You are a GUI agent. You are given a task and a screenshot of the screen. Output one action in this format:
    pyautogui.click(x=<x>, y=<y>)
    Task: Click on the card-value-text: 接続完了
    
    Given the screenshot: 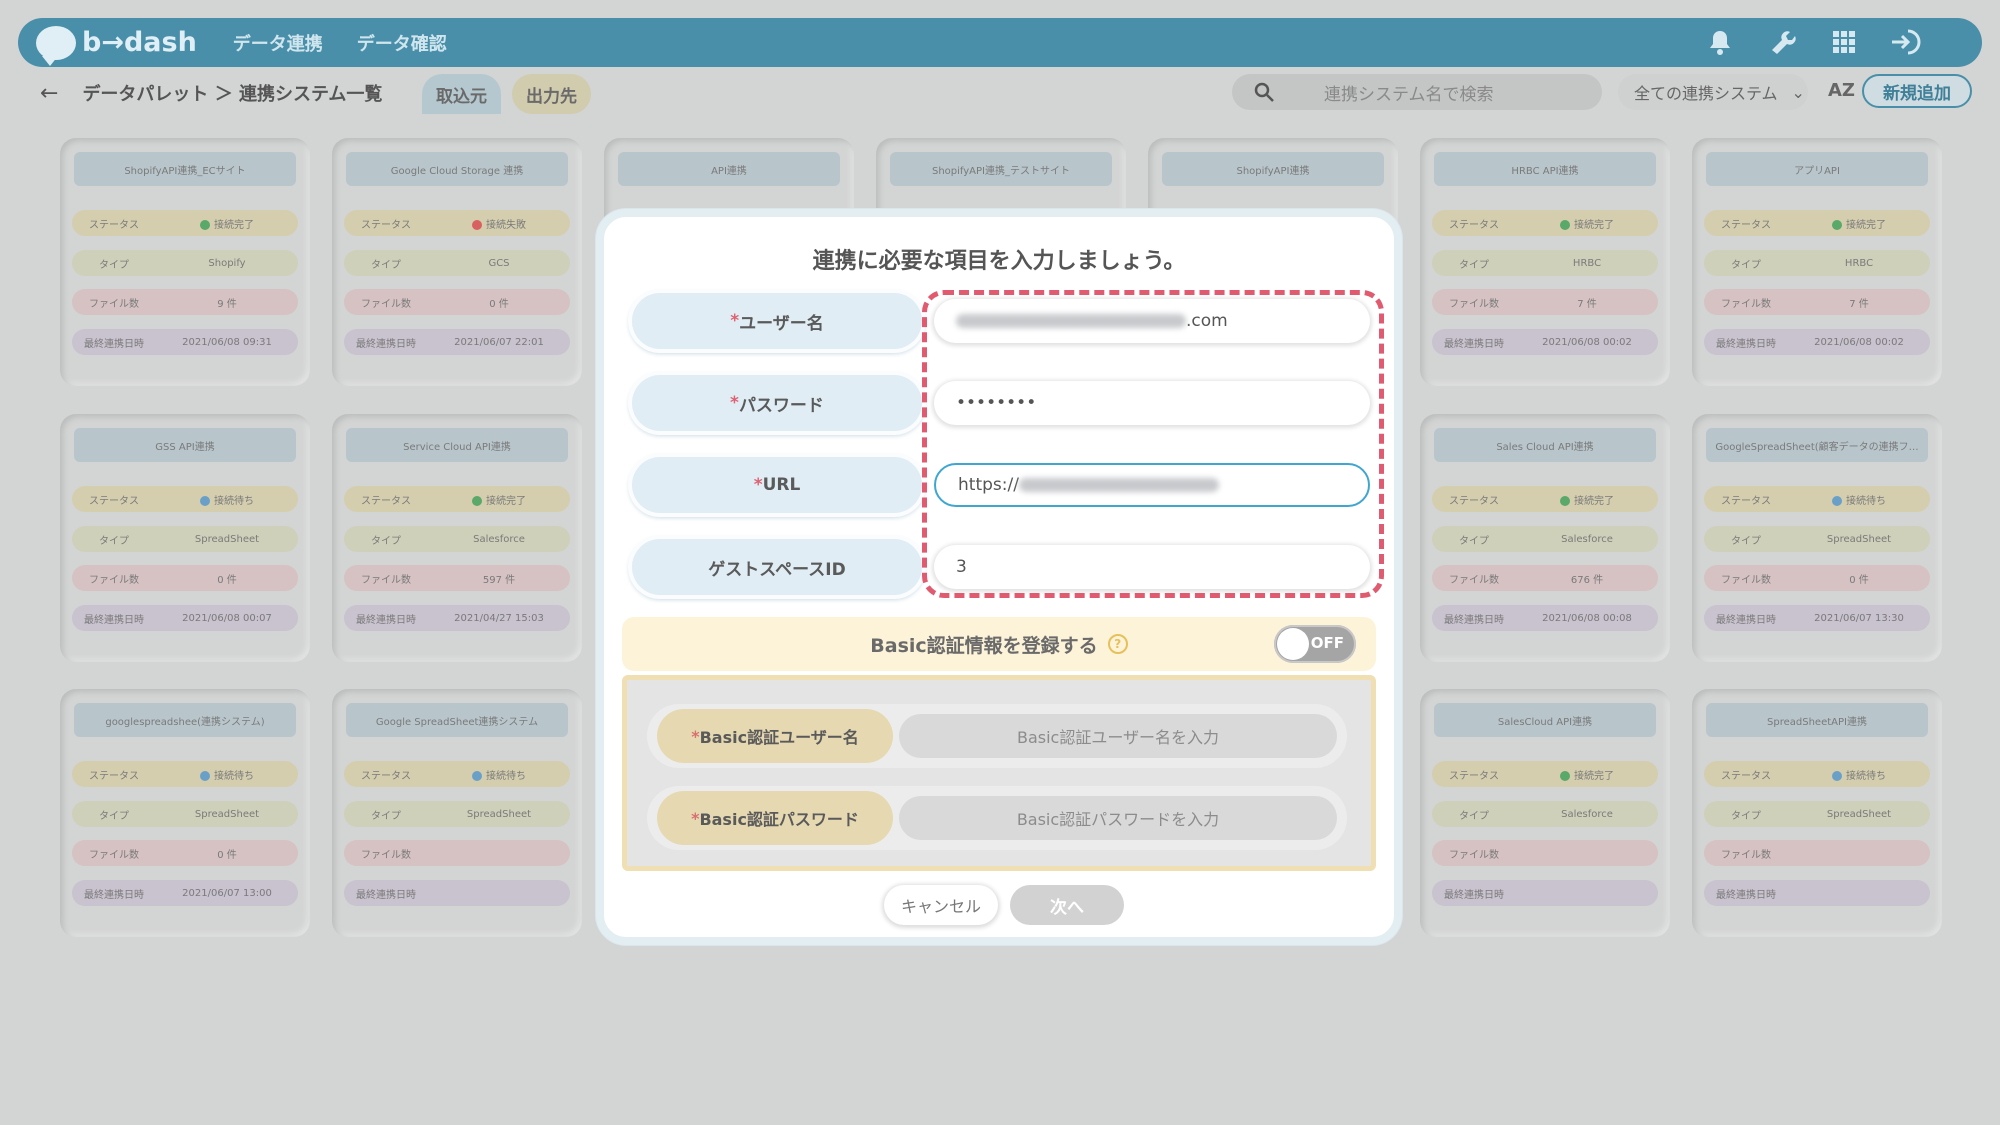 What is the action you would take?
    pyautogui.click(x=1866, y=225)
    